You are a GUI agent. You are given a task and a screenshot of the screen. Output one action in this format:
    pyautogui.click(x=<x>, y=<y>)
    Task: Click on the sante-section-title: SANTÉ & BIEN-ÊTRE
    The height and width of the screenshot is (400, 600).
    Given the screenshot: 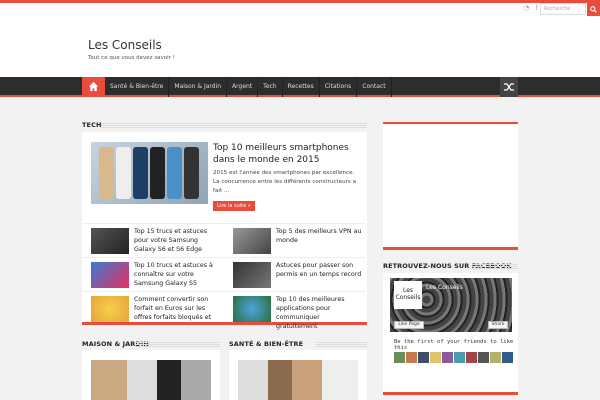 What is the action you would take?
    pyautogui.click(x=266, y=344)
    